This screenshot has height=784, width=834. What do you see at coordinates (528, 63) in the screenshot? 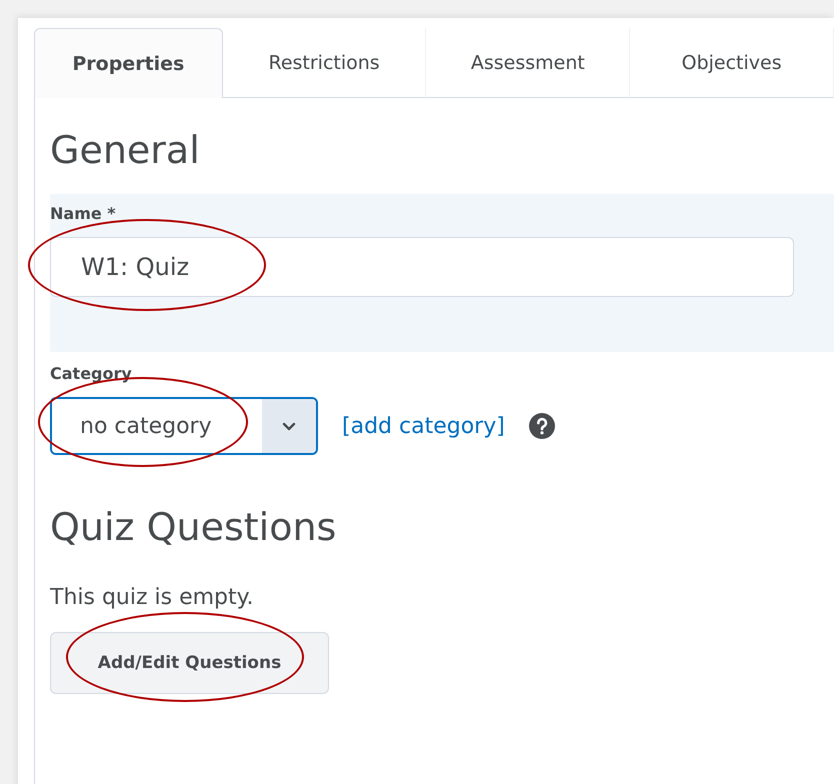
I see `tab: Assessment` at bounding box center [528, 63].